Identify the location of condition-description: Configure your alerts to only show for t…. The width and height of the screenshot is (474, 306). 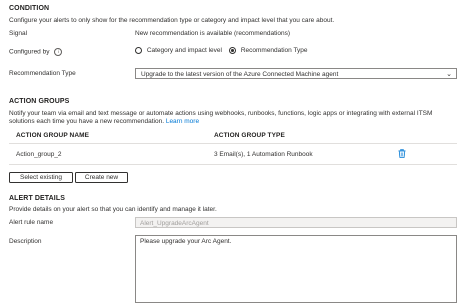
(172, 20).